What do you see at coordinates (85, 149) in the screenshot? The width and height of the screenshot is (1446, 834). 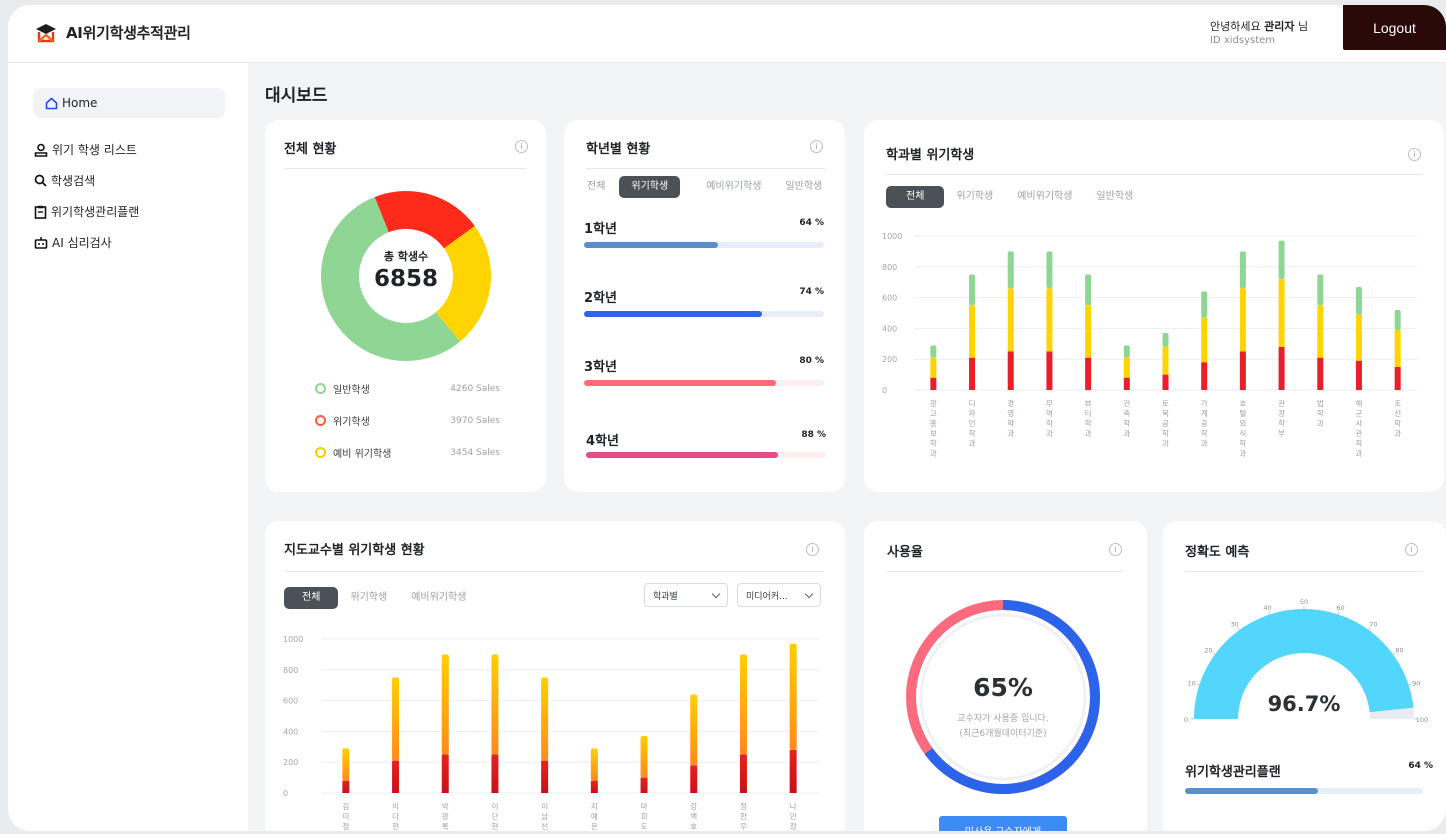 I see `sidebar-item-student-list: 위기 학생 리스트` at bounding box center [85, 149].